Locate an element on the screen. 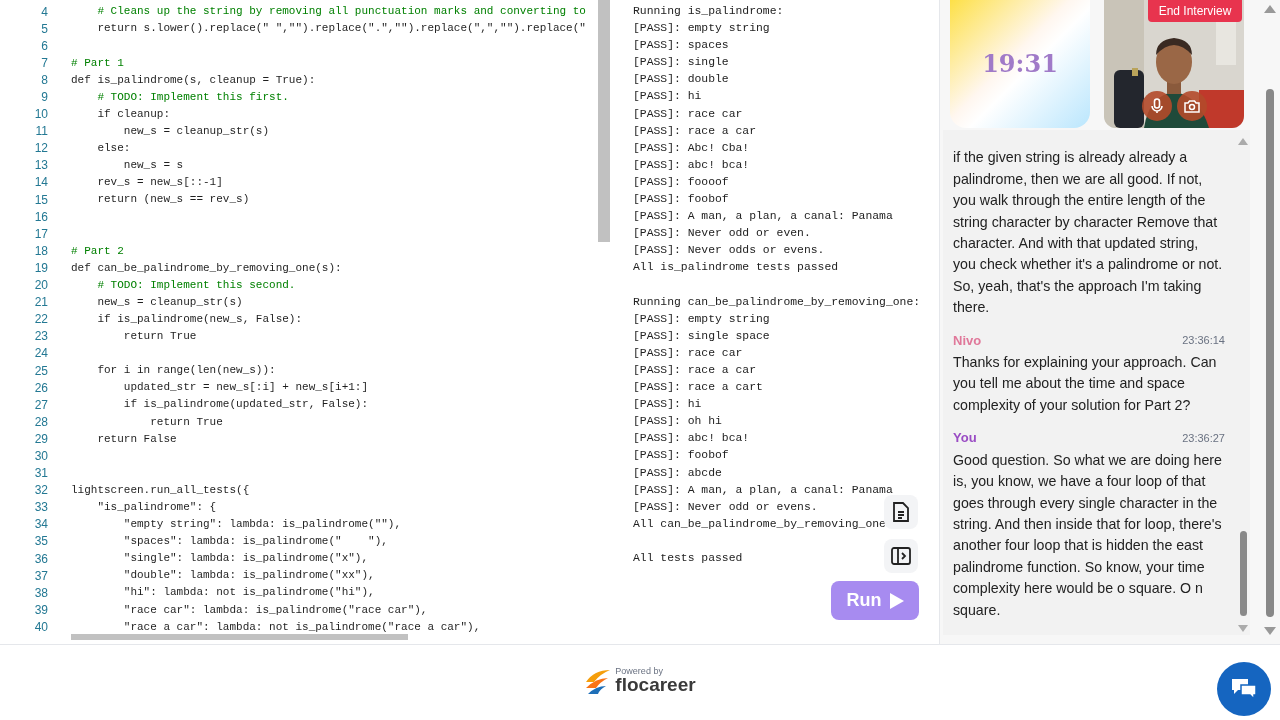 The width and height of the screenshot is (1280, 720). code-line: "race car": lambda: is_palindrome("race car"), is located at coordinates (275, 610).